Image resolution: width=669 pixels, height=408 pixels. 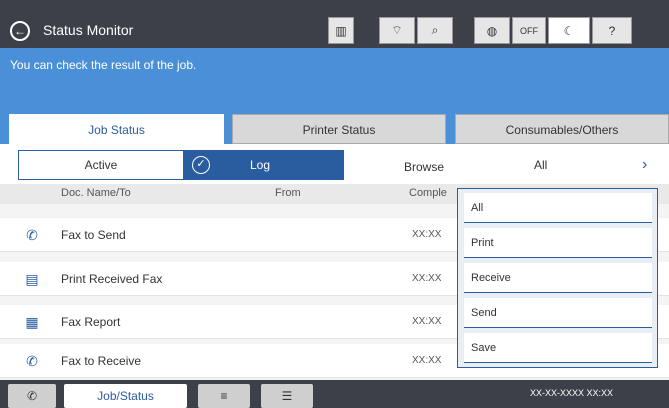 I want to click on fax-icon: ✆, so click(x=32, y=396).